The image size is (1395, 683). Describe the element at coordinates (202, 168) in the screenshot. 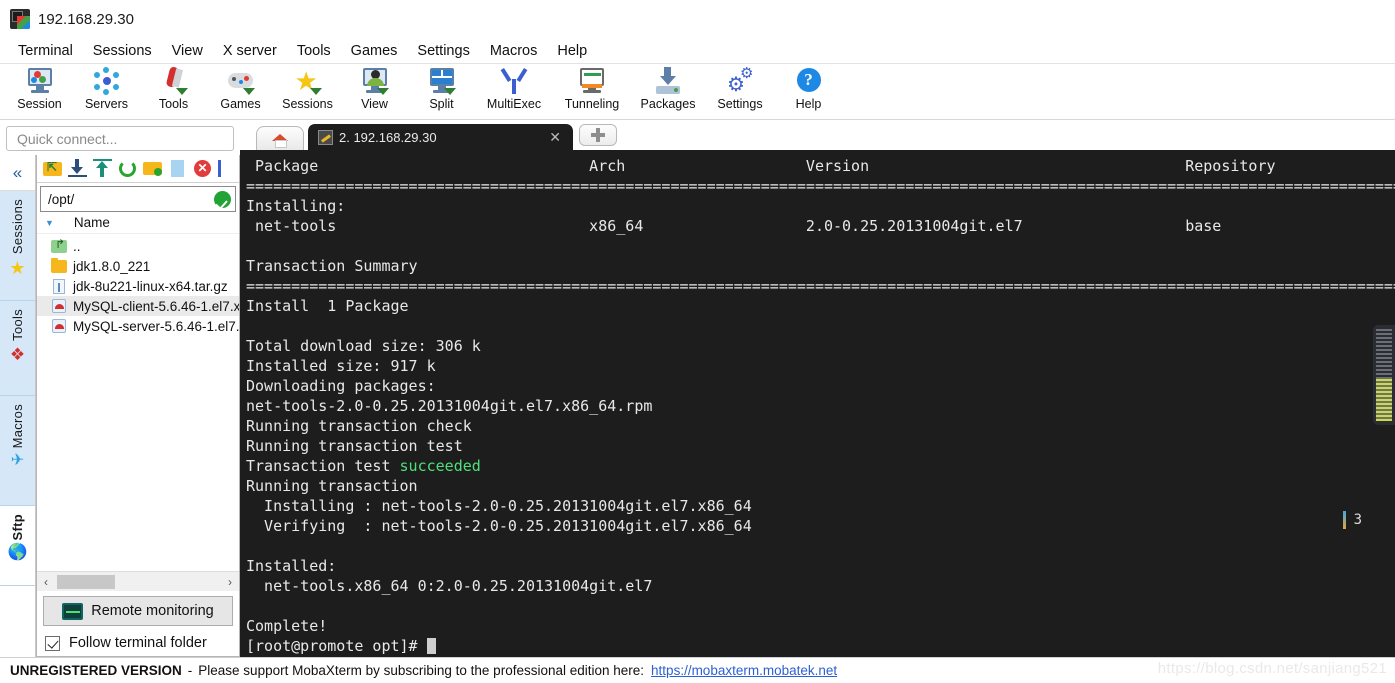

I see `delete-icon: ✕` at that location.